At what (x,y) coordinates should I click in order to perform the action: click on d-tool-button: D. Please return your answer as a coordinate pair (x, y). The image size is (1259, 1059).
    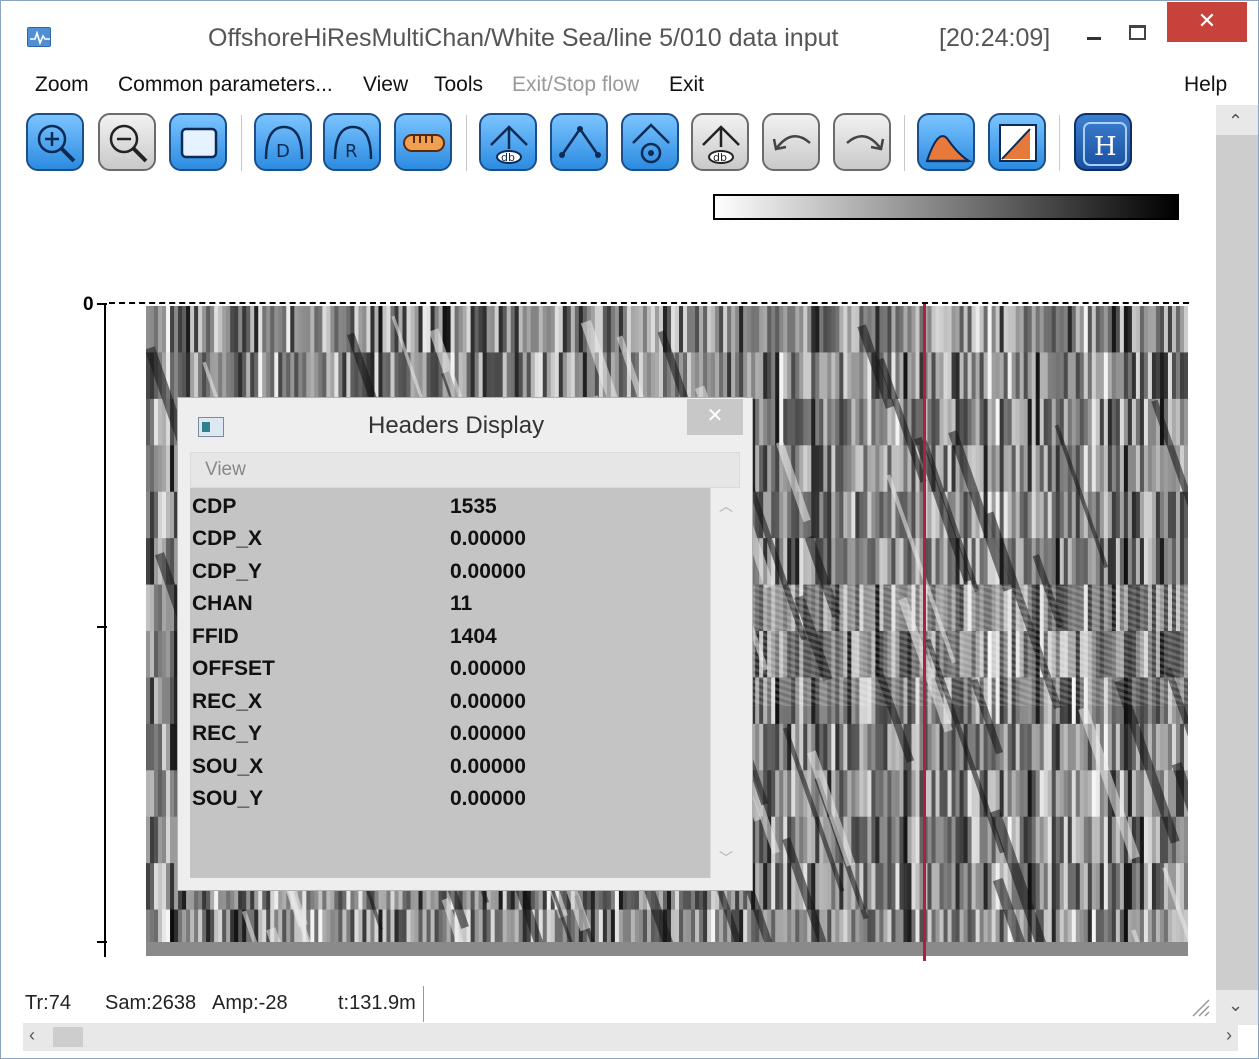
    Looking at the image, I should click on (283, 142).